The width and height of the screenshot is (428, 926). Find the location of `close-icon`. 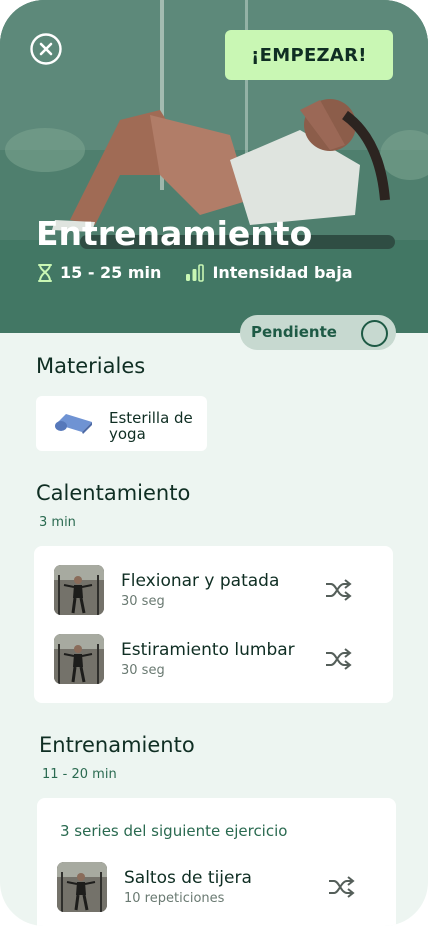

close-icon is located at coordinates (46, 49).